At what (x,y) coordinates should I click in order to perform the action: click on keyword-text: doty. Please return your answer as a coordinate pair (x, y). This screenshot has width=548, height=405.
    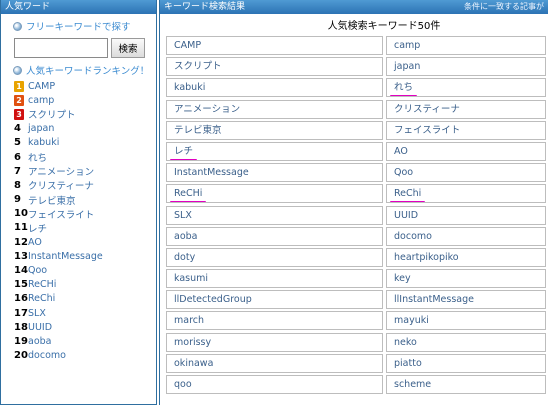
    Looking at the image, I should click on (185, 257).